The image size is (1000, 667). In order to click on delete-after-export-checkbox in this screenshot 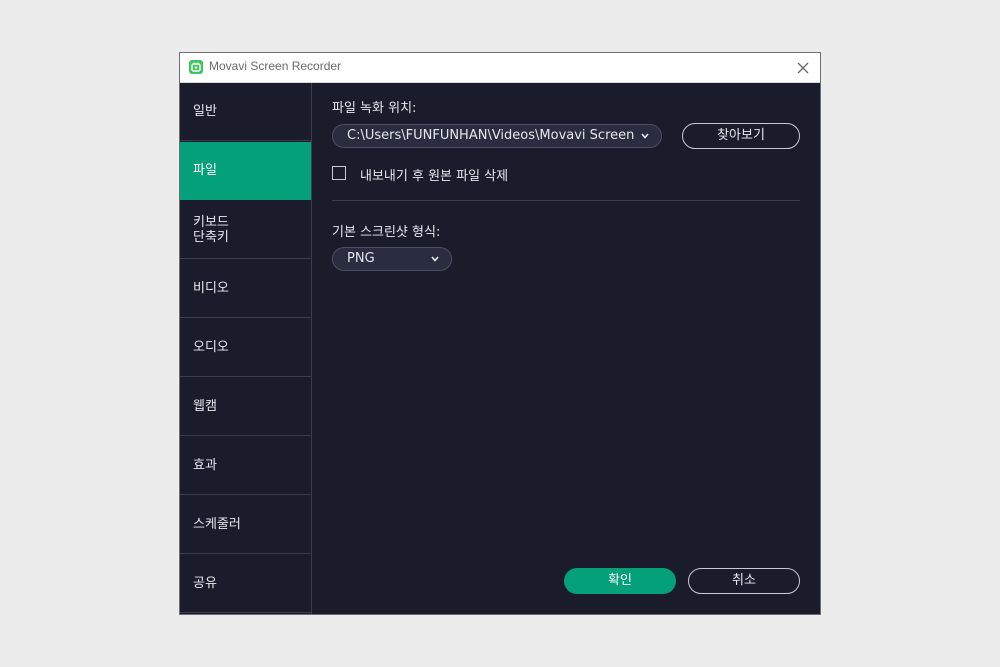, I will do `click(339, 173)`.